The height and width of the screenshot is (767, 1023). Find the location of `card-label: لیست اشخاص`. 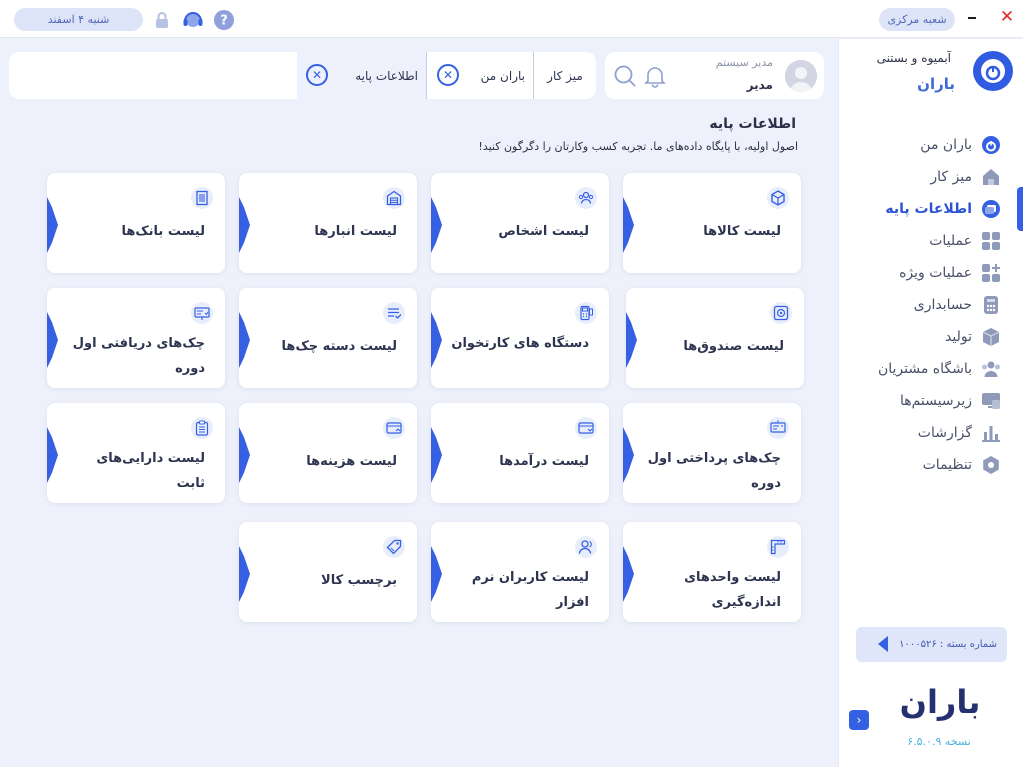

card-label: لیست اشخاص is located at coordinates (543, 231).